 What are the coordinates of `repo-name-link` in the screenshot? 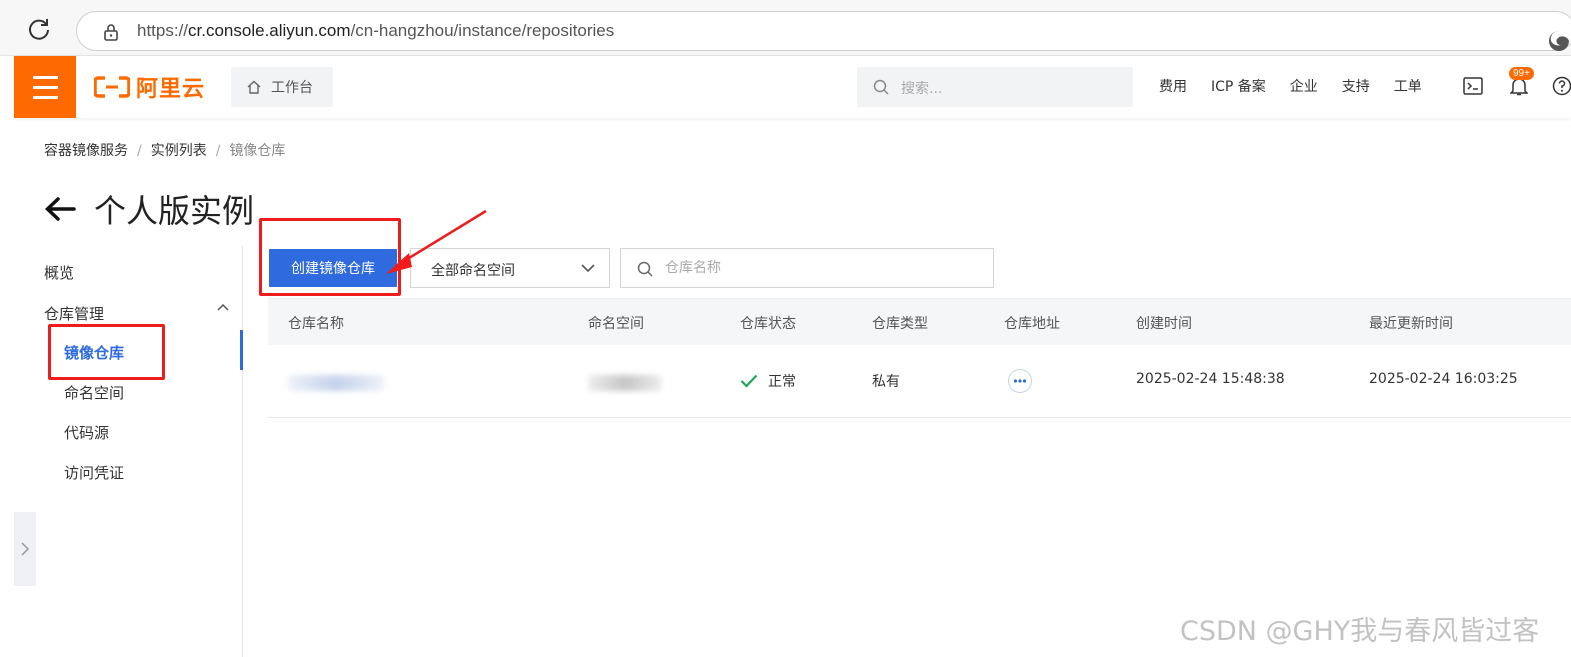 It's located at (336, 383).